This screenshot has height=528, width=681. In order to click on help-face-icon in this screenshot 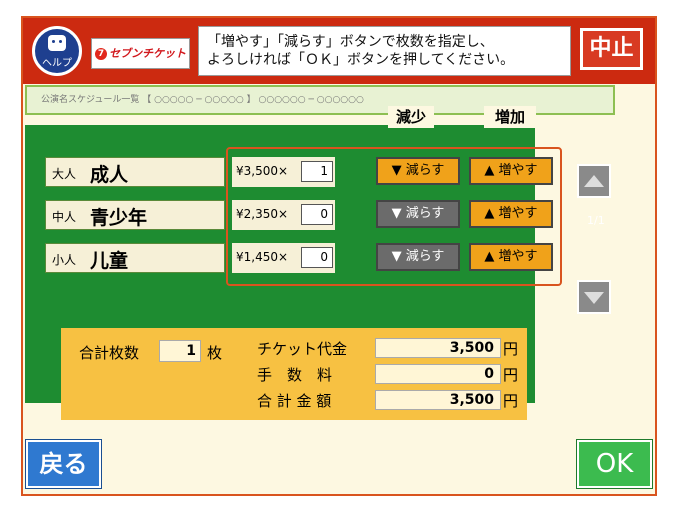, I will do `click(57, 43)`.